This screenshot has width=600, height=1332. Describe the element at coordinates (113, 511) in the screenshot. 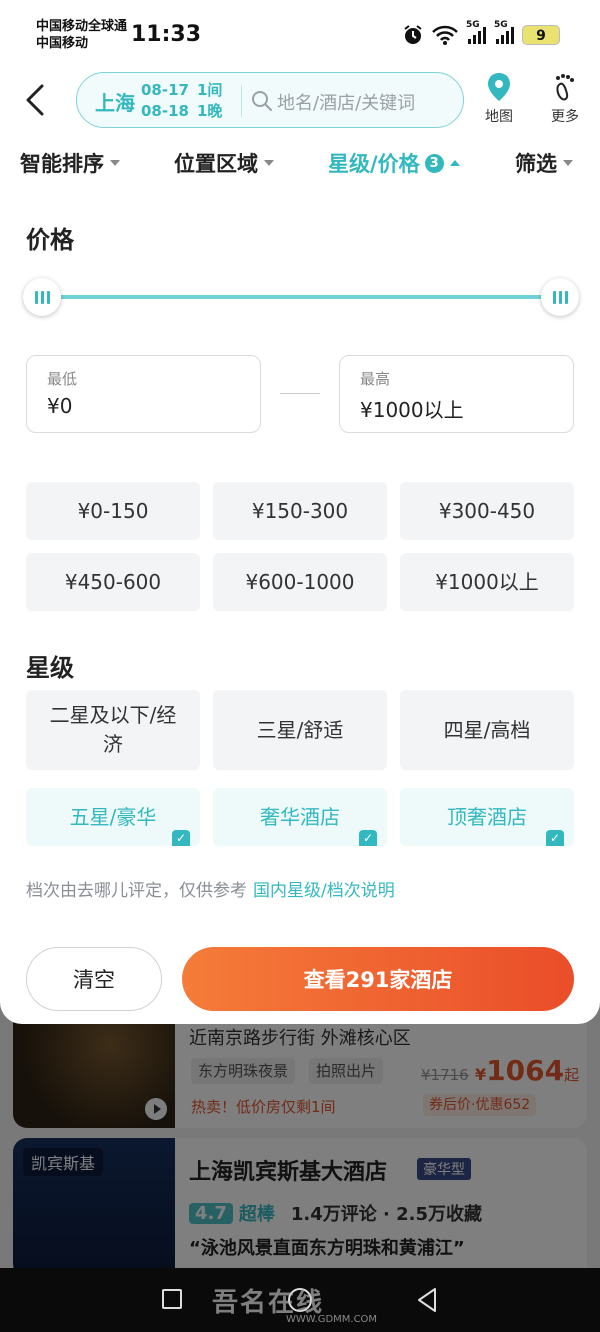

I see `price-preset: ¥0-150` at that location.